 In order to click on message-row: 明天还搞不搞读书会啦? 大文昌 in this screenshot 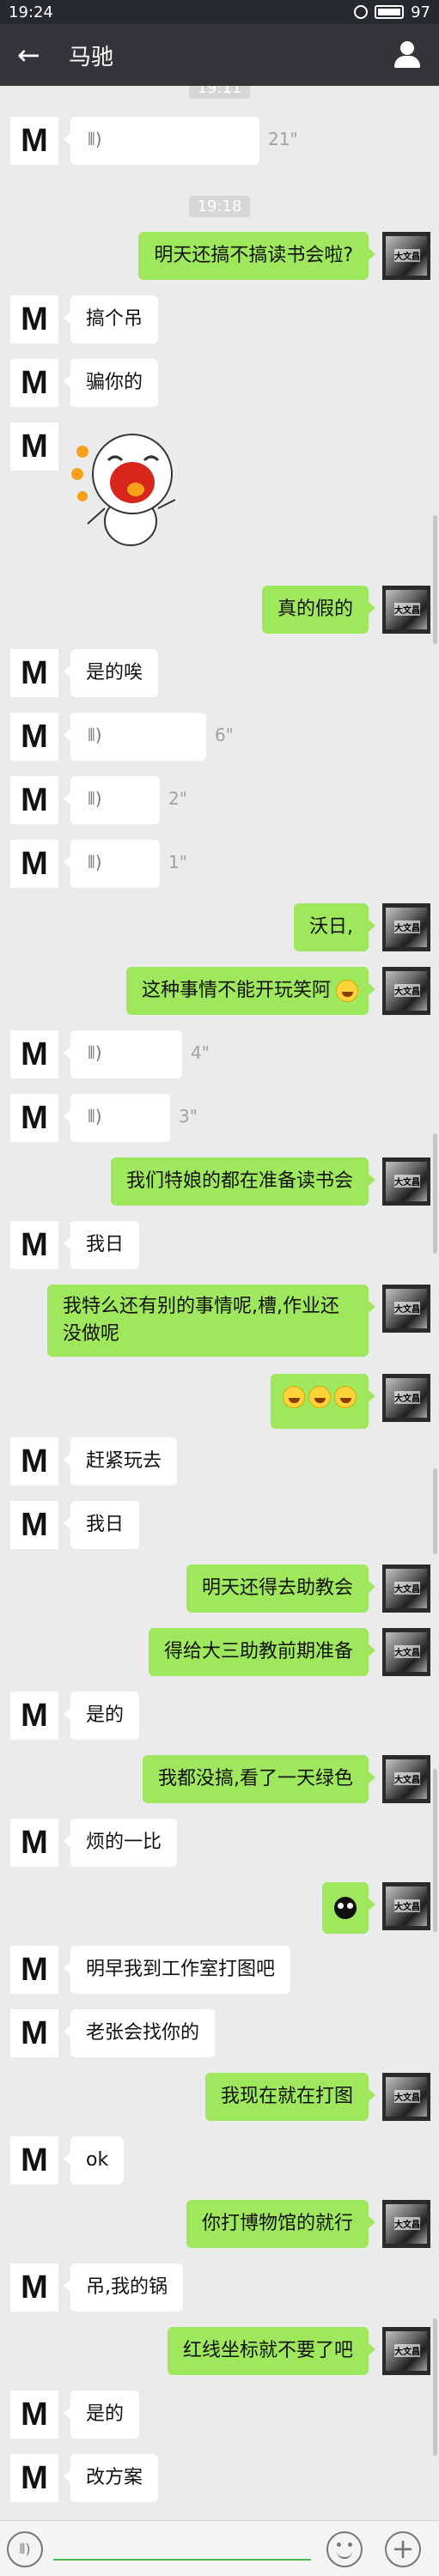, I will do `click(219, 256)`.